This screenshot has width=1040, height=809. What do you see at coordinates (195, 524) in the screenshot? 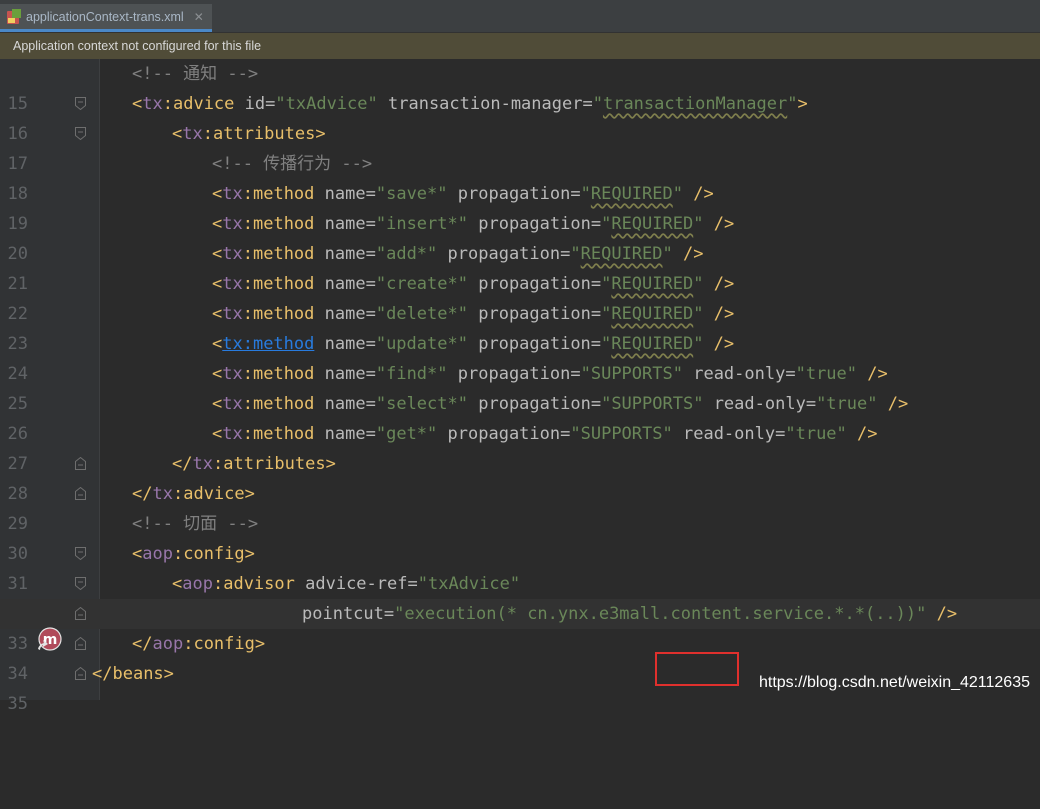
I see `comment: <!-- 切面 -->` at bounding box center [195, 524].